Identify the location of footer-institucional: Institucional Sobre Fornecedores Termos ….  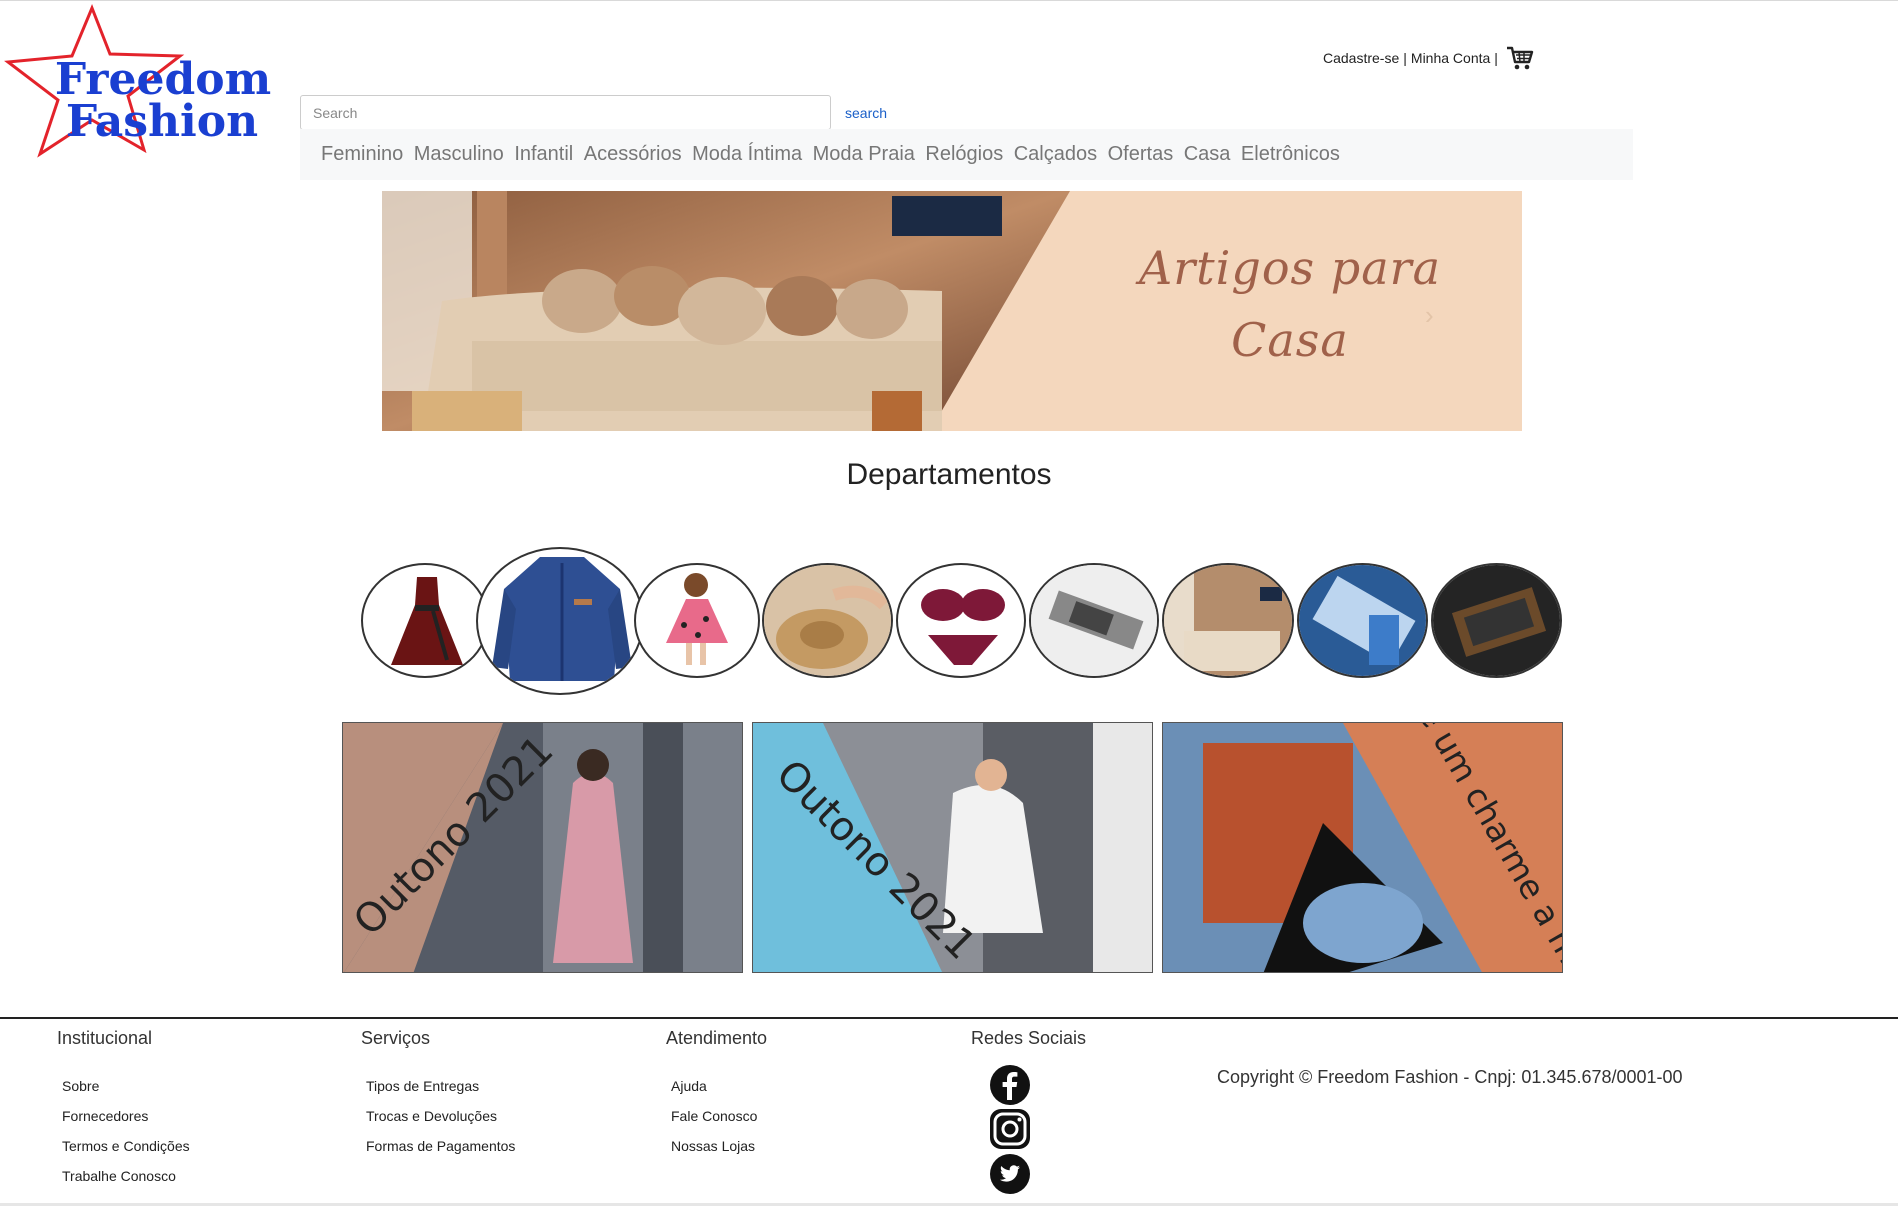
(123, 1109).